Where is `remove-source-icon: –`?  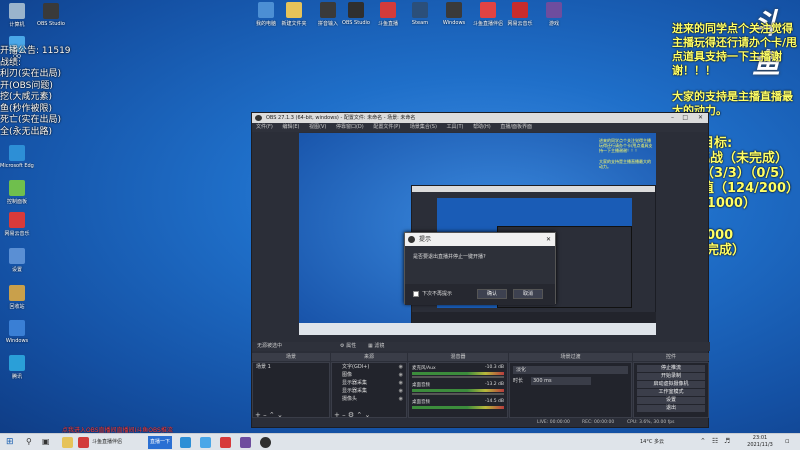
remove-source-icon: – is located at coordinates (344, 415).